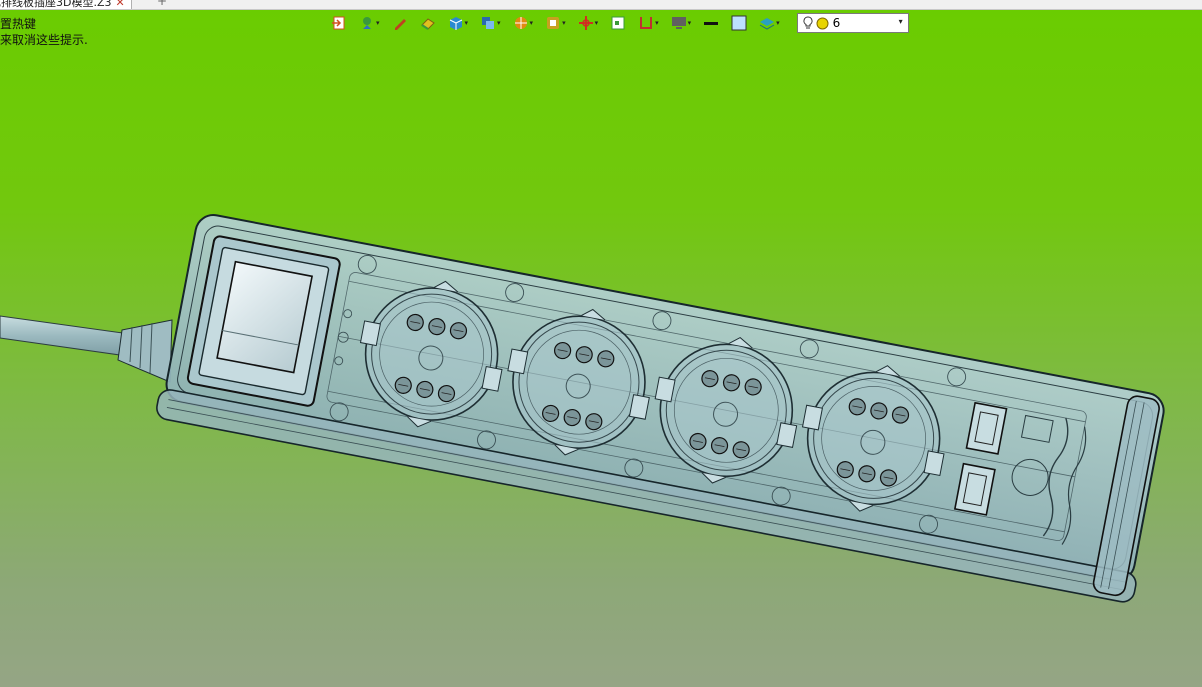 Image resolution: width=1202 pixels, height=687 pixels. Describe the element at coordinates (86, 349) in the screenshot. I see `power-cable` at that location.